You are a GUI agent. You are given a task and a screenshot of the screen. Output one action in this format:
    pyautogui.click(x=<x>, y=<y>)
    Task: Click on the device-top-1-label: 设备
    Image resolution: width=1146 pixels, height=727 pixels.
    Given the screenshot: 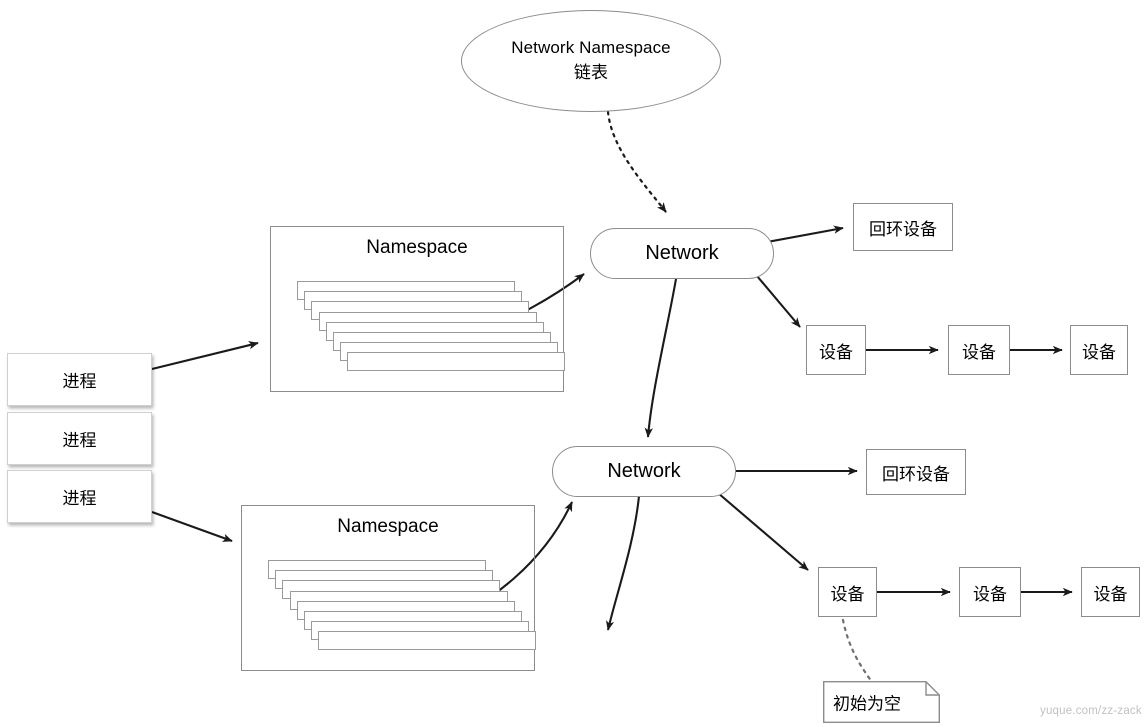 What is the action you would take?
    pyautogui.click(x=836, y=352)
    